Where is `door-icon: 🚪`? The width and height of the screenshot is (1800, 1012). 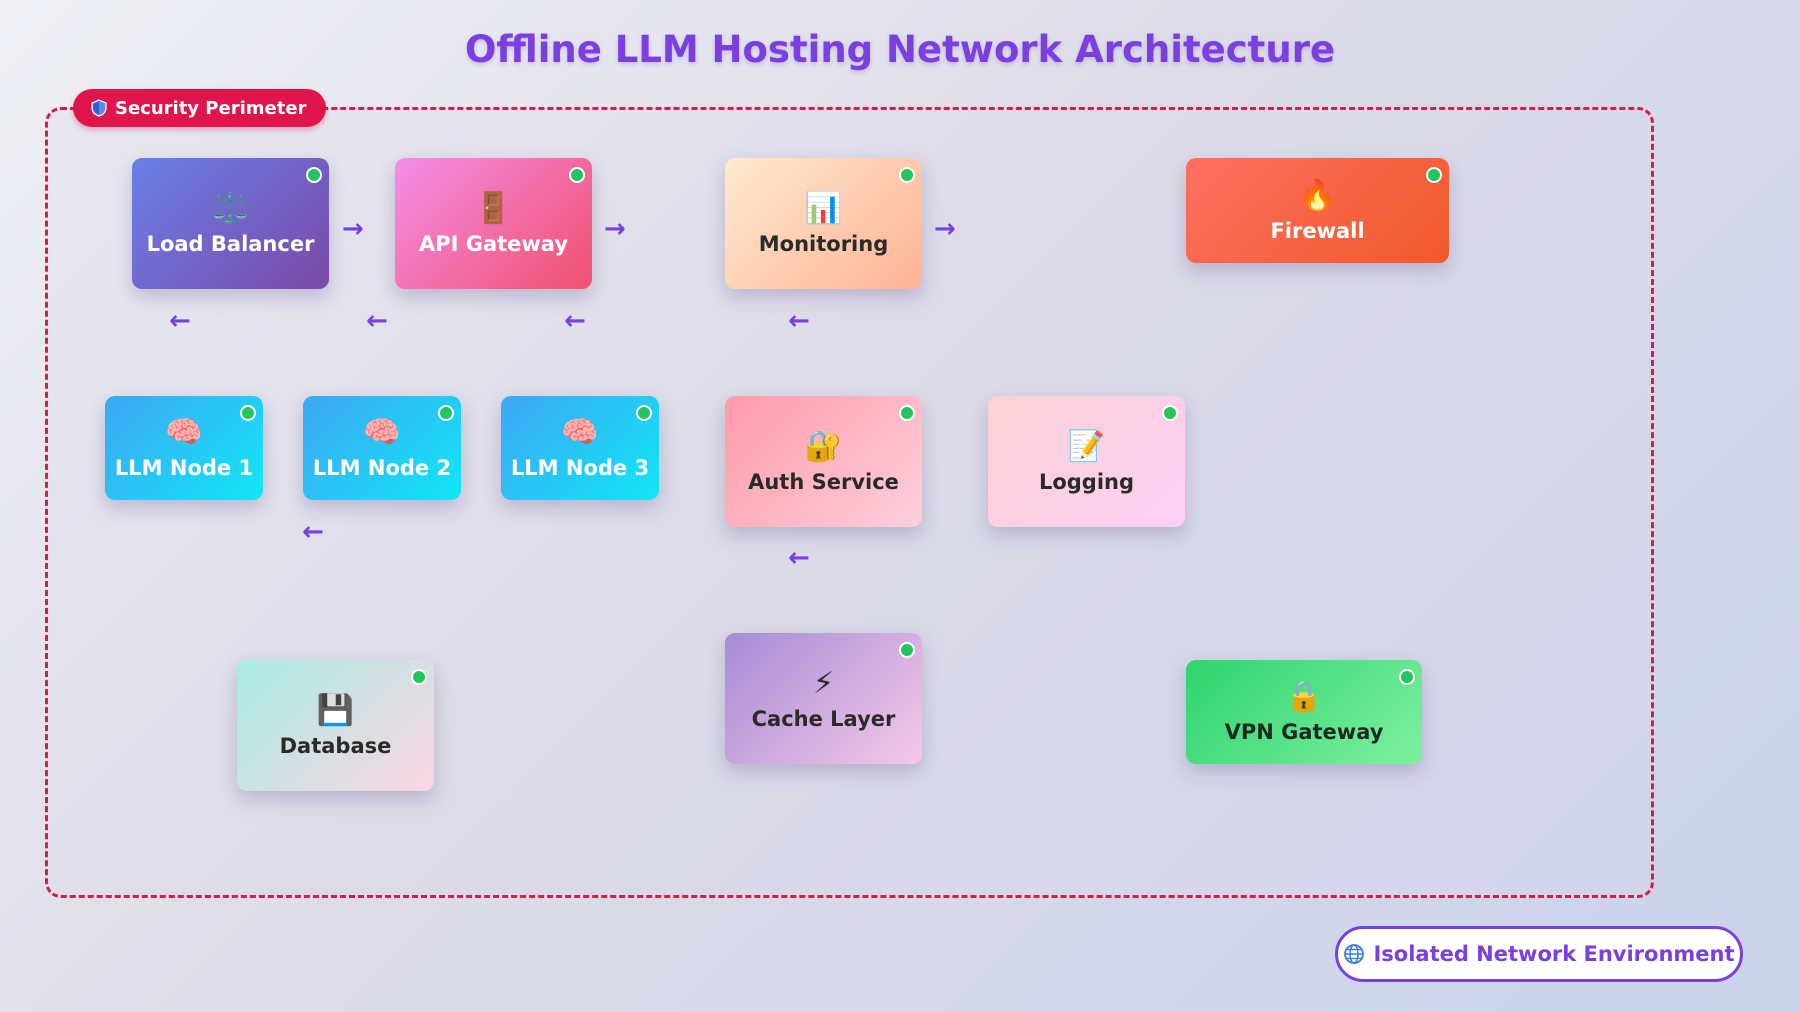
door-icon: 🚪 is located at coordinates (493, 208).